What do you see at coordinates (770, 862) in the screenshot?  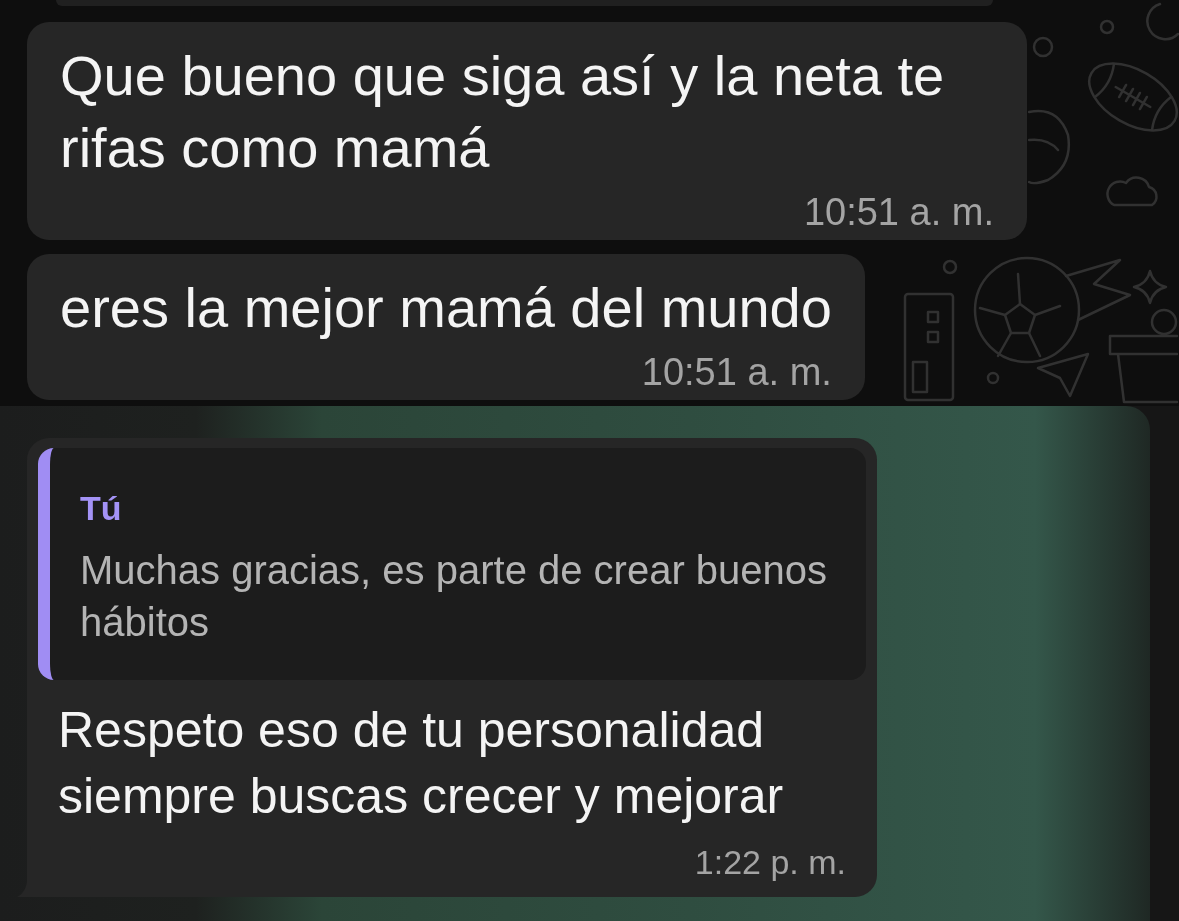 I see `message-time: 1:22 p. m.` at bounding box center [770, 862].